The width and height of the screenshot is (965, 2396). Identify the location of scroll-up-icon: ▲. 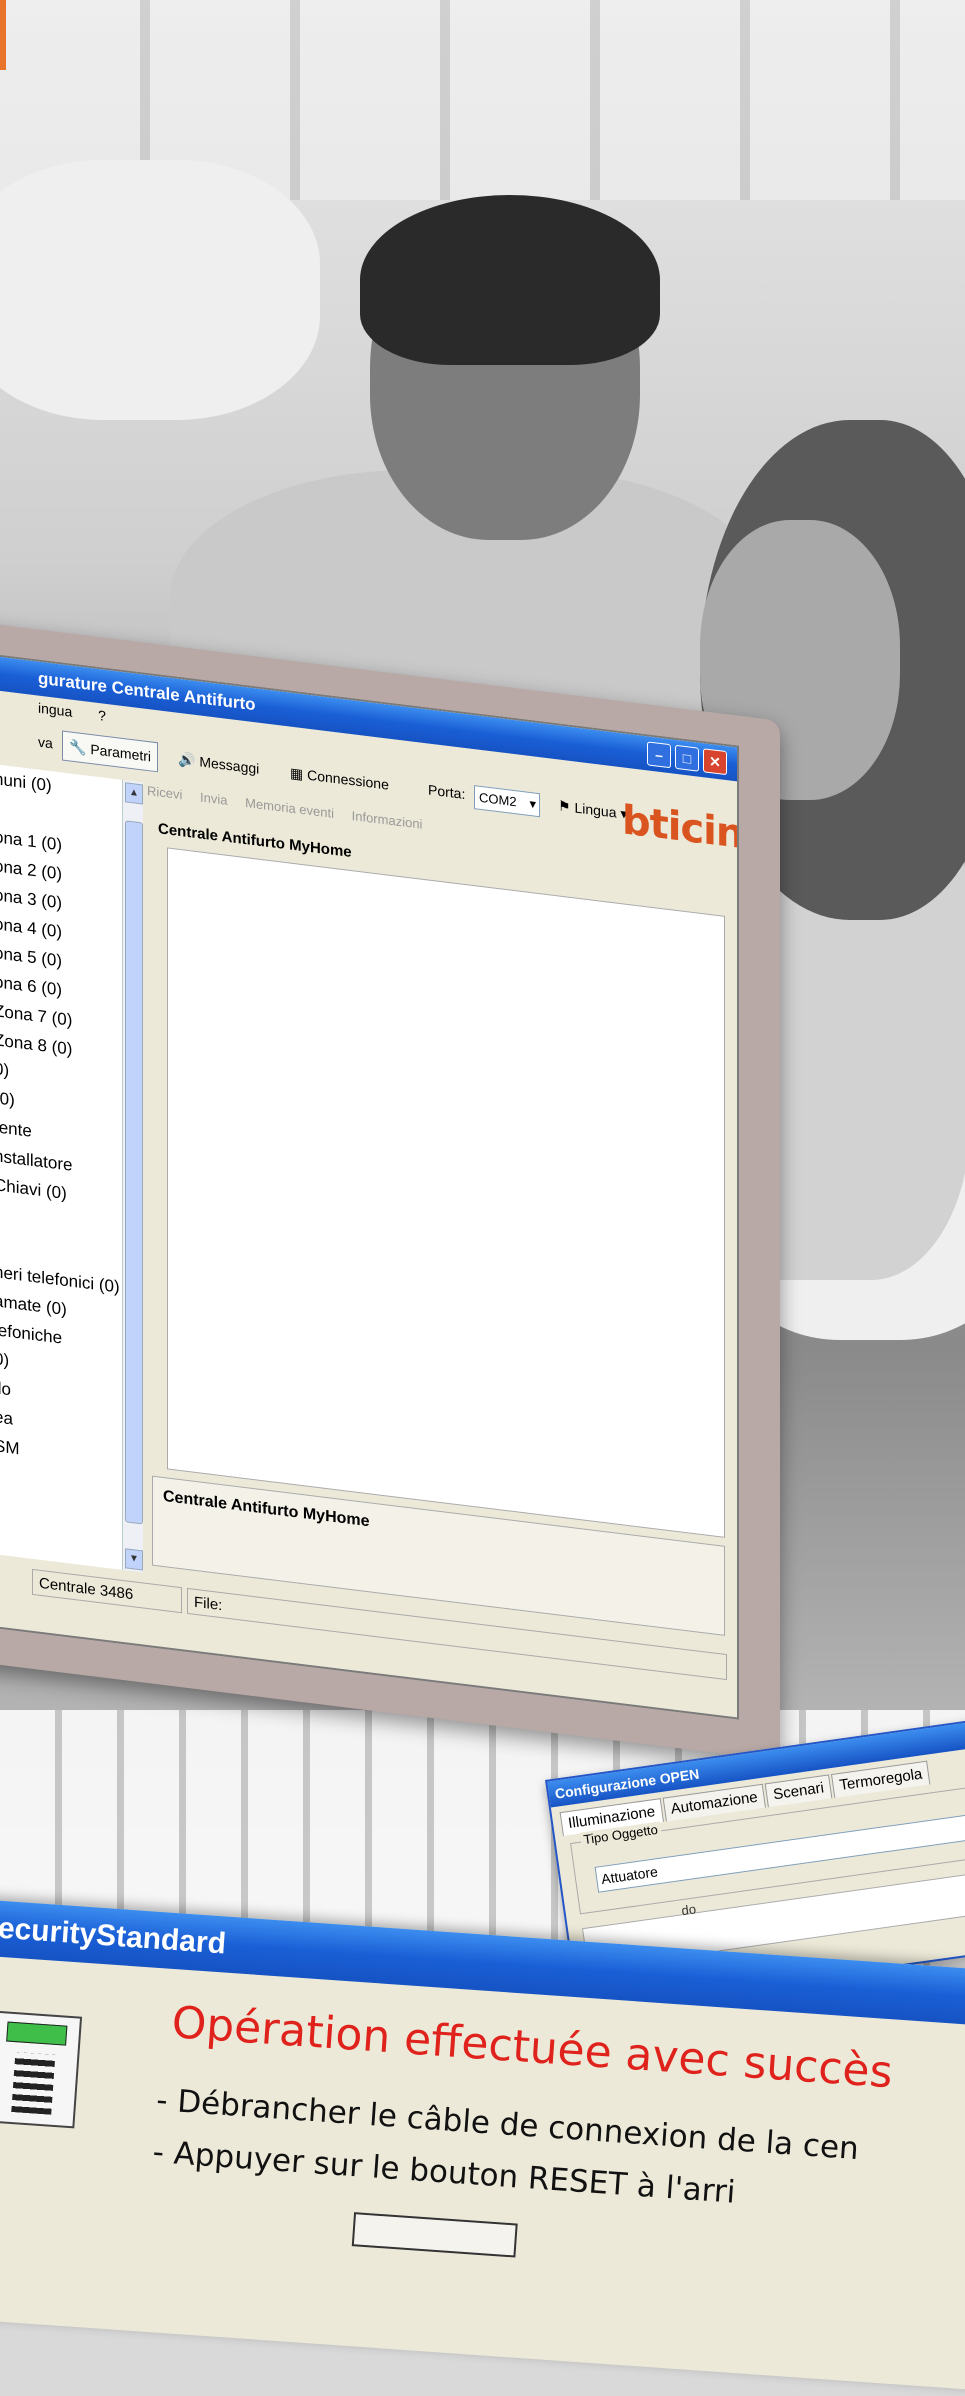
(134, 793).